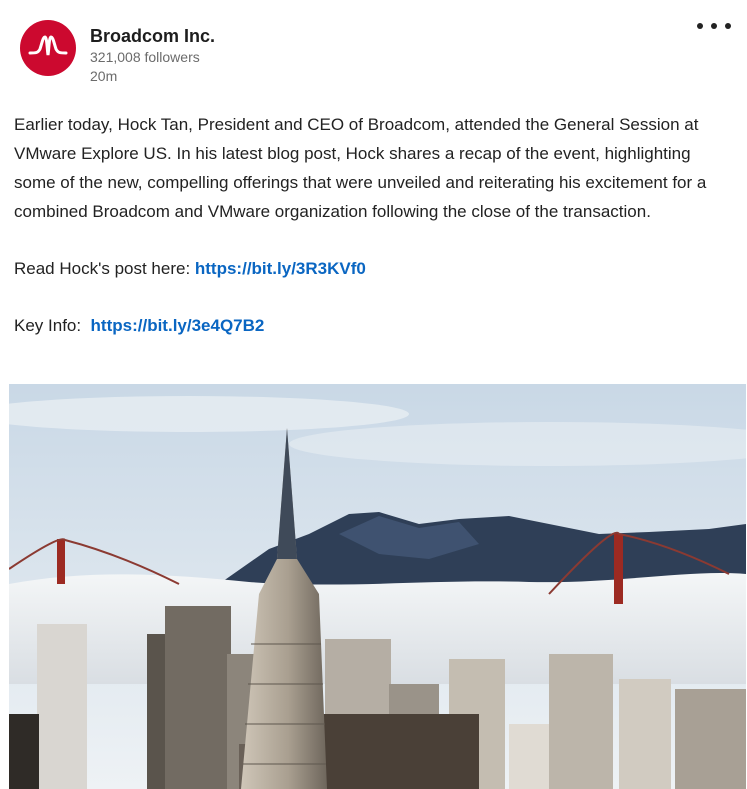  Describe the element at coordinates (52, 325) in the screenshot. I see `key-info-label: Key Info:` at that location.